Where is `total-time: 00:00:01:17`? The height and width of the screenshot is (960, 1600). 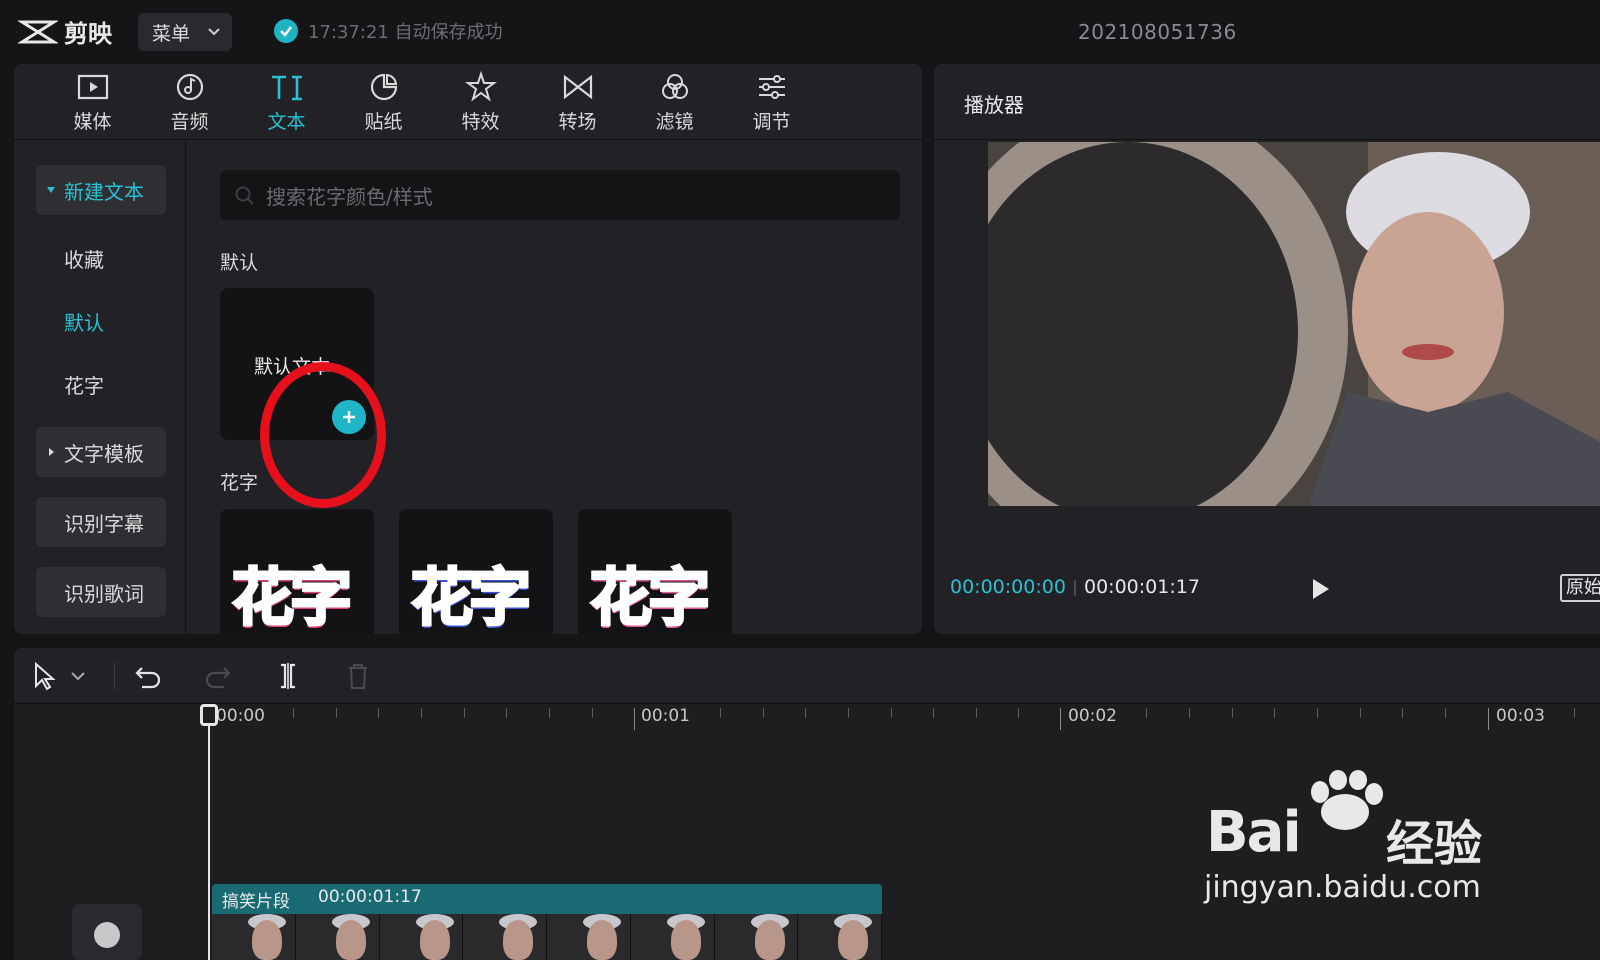 total-time: 00:00:01:17 is located at coordinates (1142, 587).